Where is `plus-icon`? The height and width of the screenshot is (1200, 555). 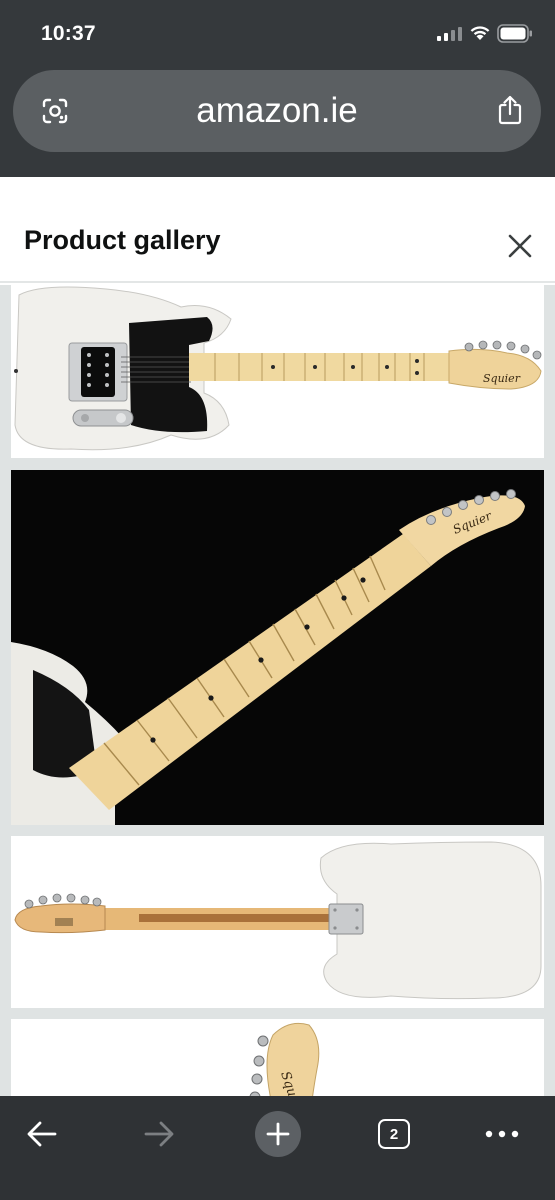
plus-icon is located at coordinates (278, 1134).